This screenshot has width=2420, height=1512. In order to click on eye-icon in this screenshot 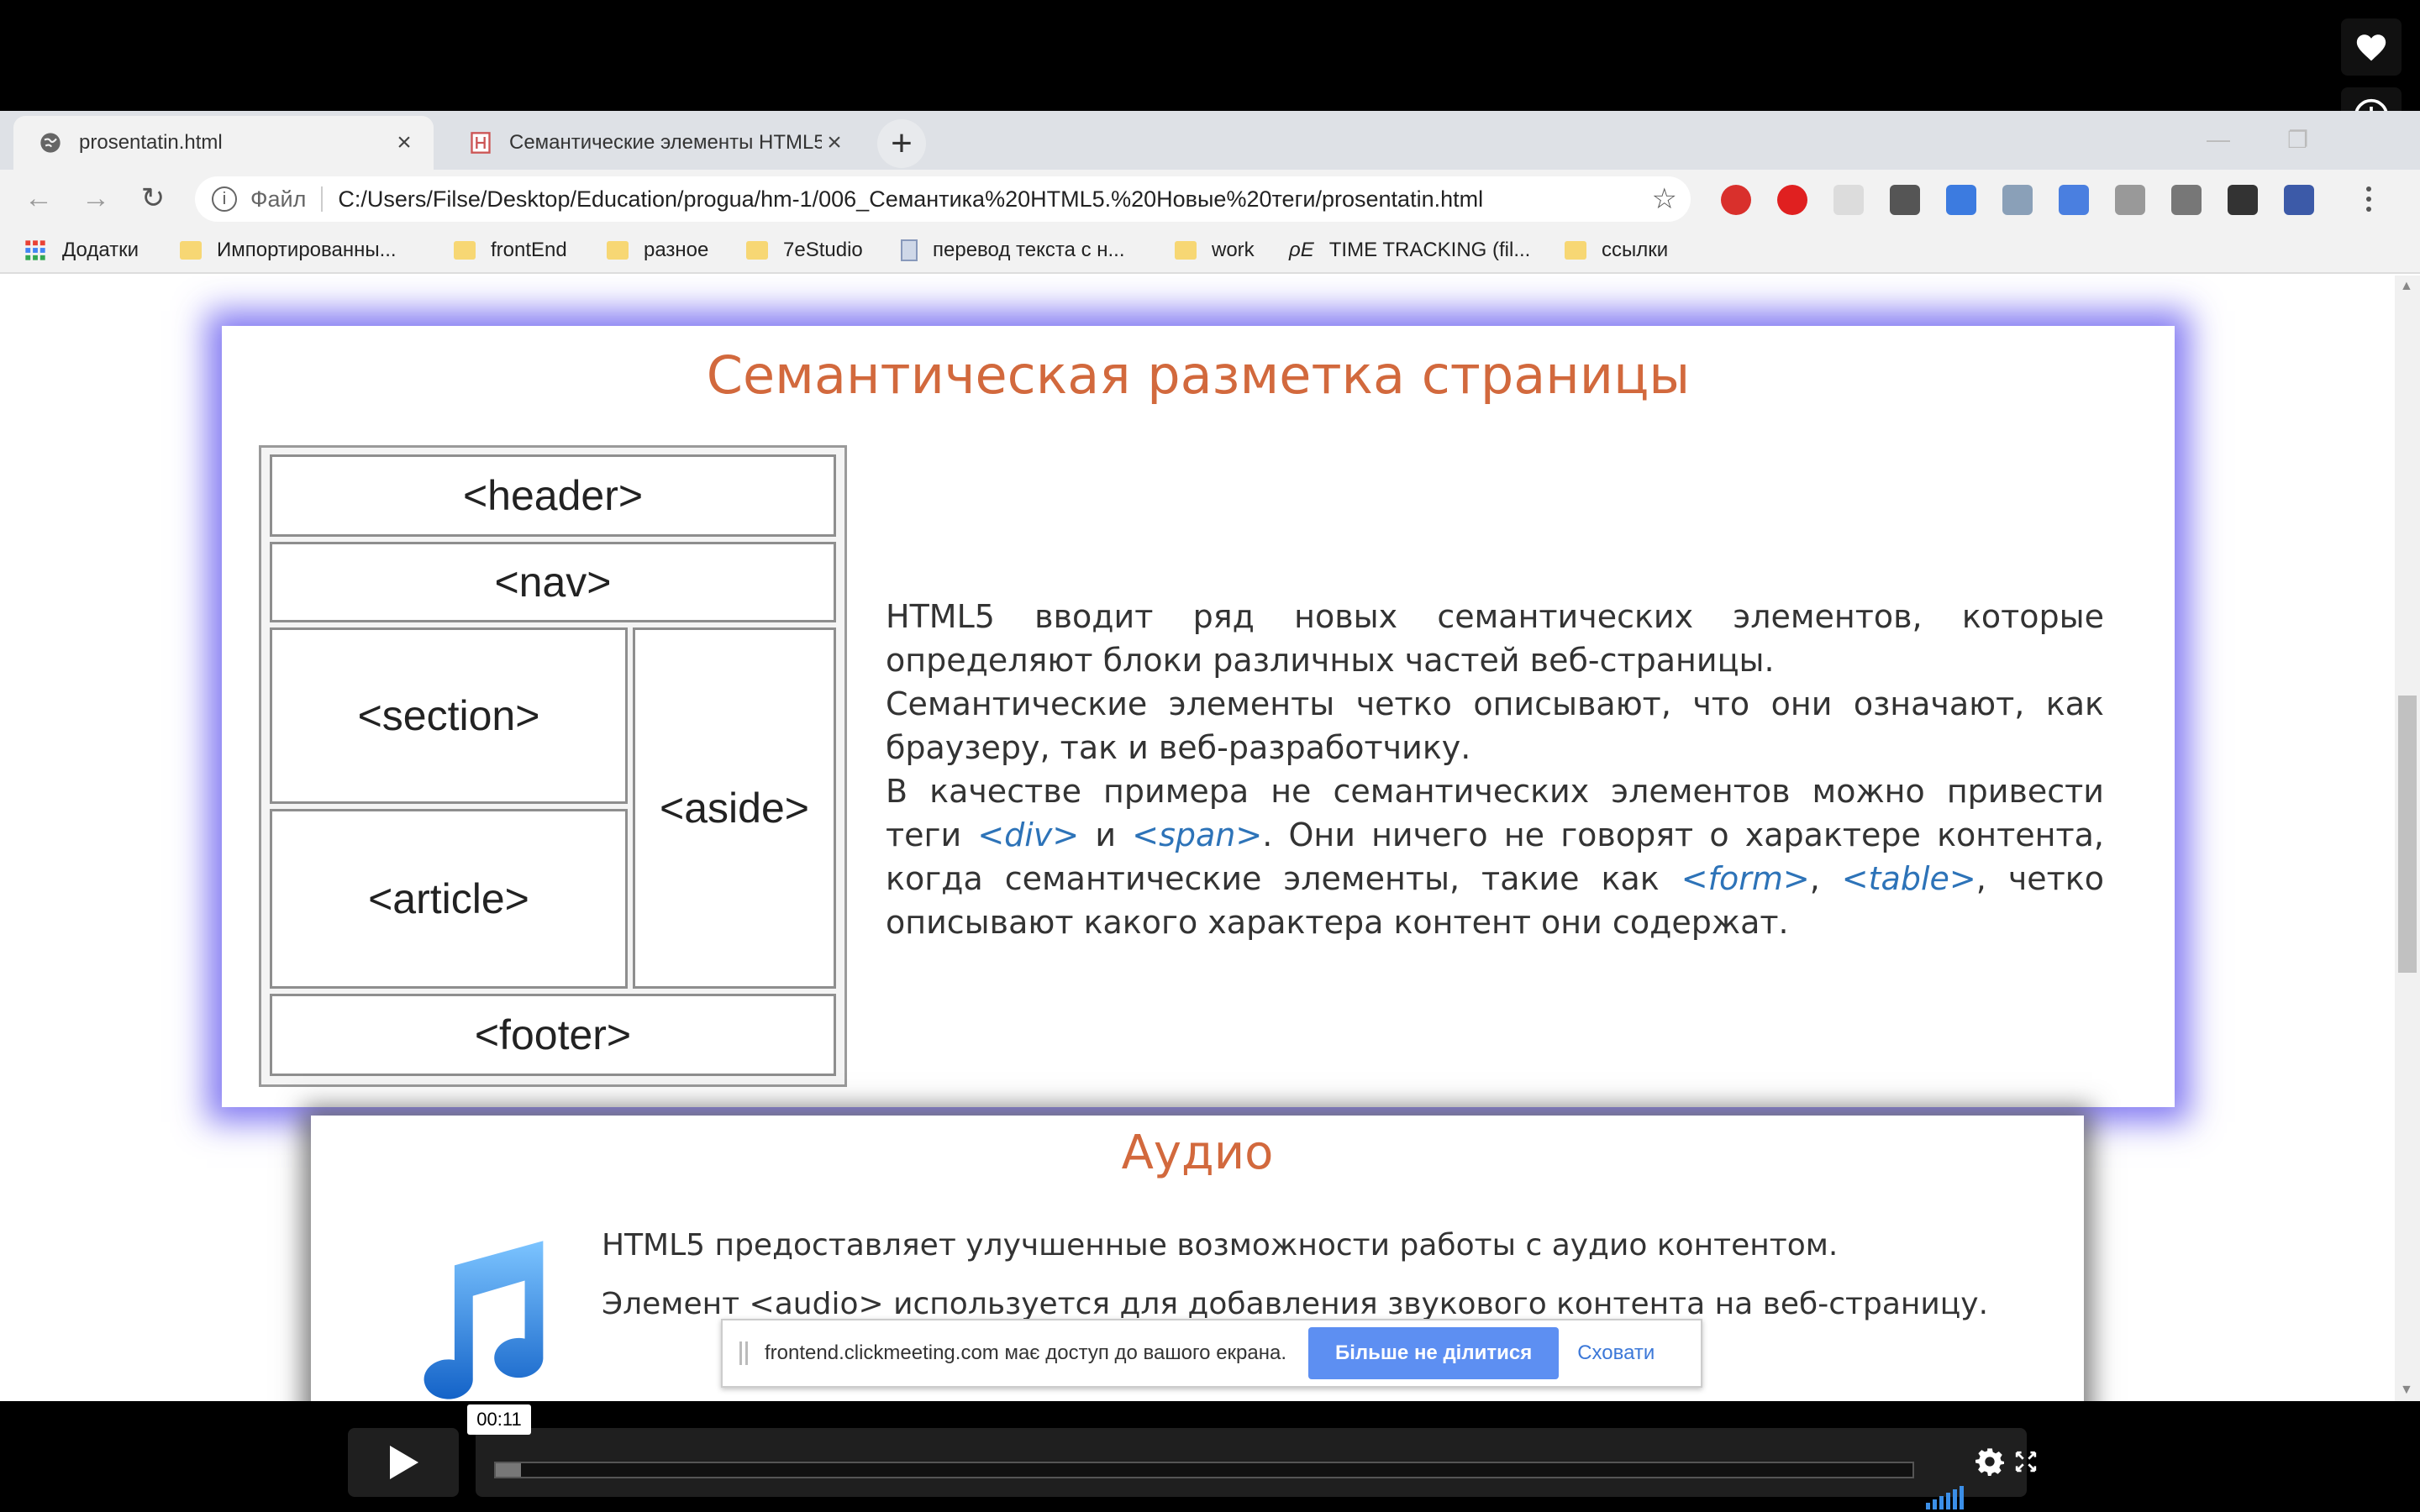, I will do `click(2017, 200)`.